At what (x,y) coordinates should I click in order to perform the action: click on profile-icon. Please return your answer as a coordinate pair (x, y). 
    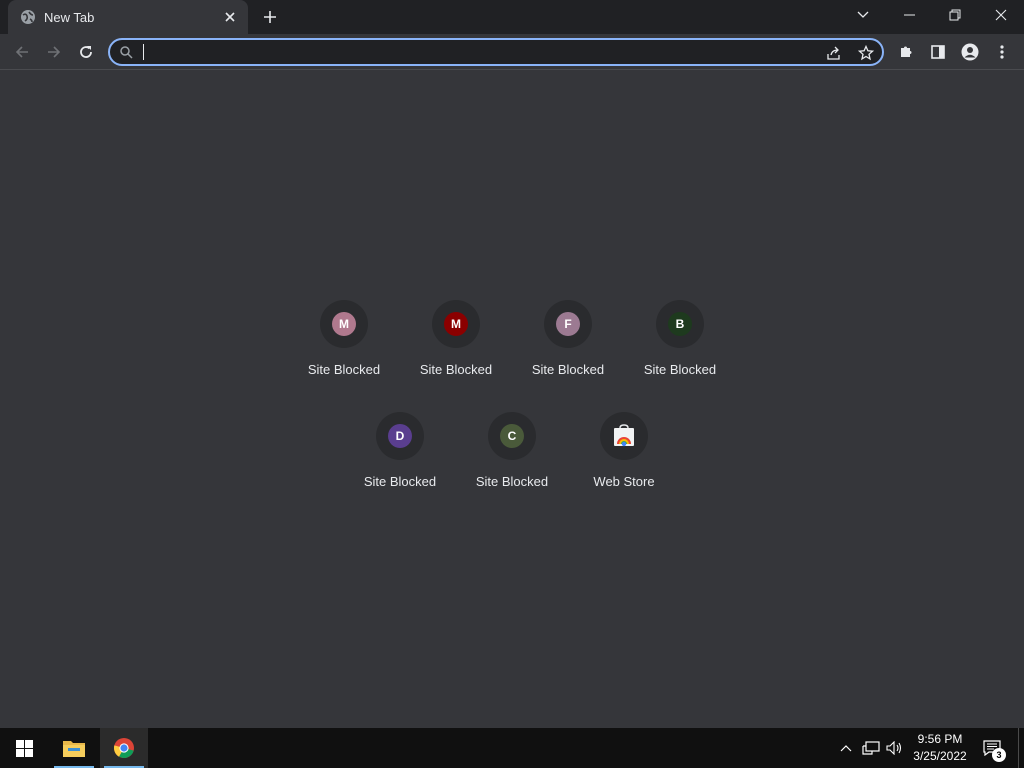
    Looking at the image, I should click on (970, 52).